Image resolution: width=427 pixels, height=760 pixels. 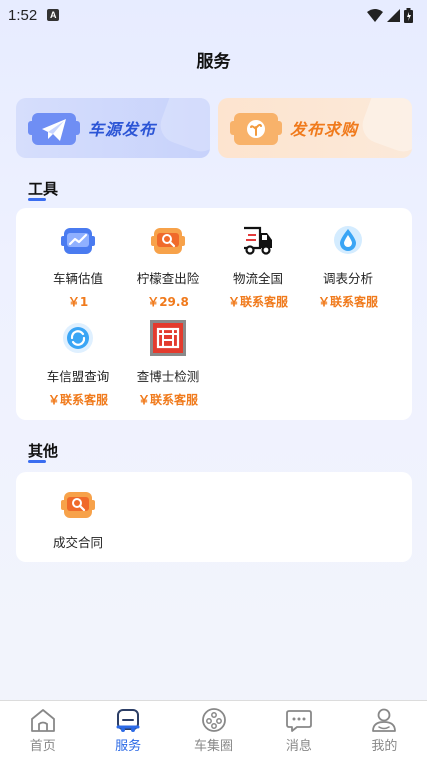 What do you see at coordinates (128, 746) in the screenshot?
I see `nav-label: 服务` at bounding box center [128, 746].